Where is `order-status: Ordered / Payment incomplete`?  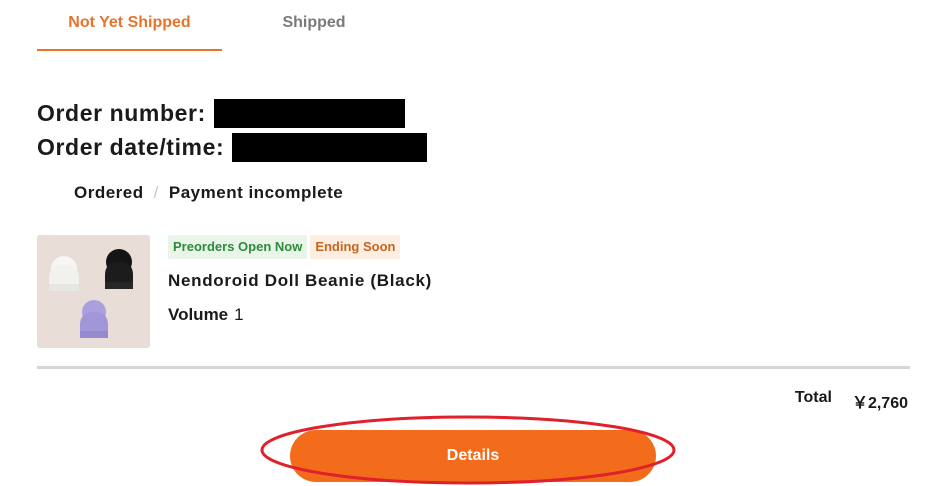 order-status: Ordered / Payment incomplete is located at coordinates (208, 193).